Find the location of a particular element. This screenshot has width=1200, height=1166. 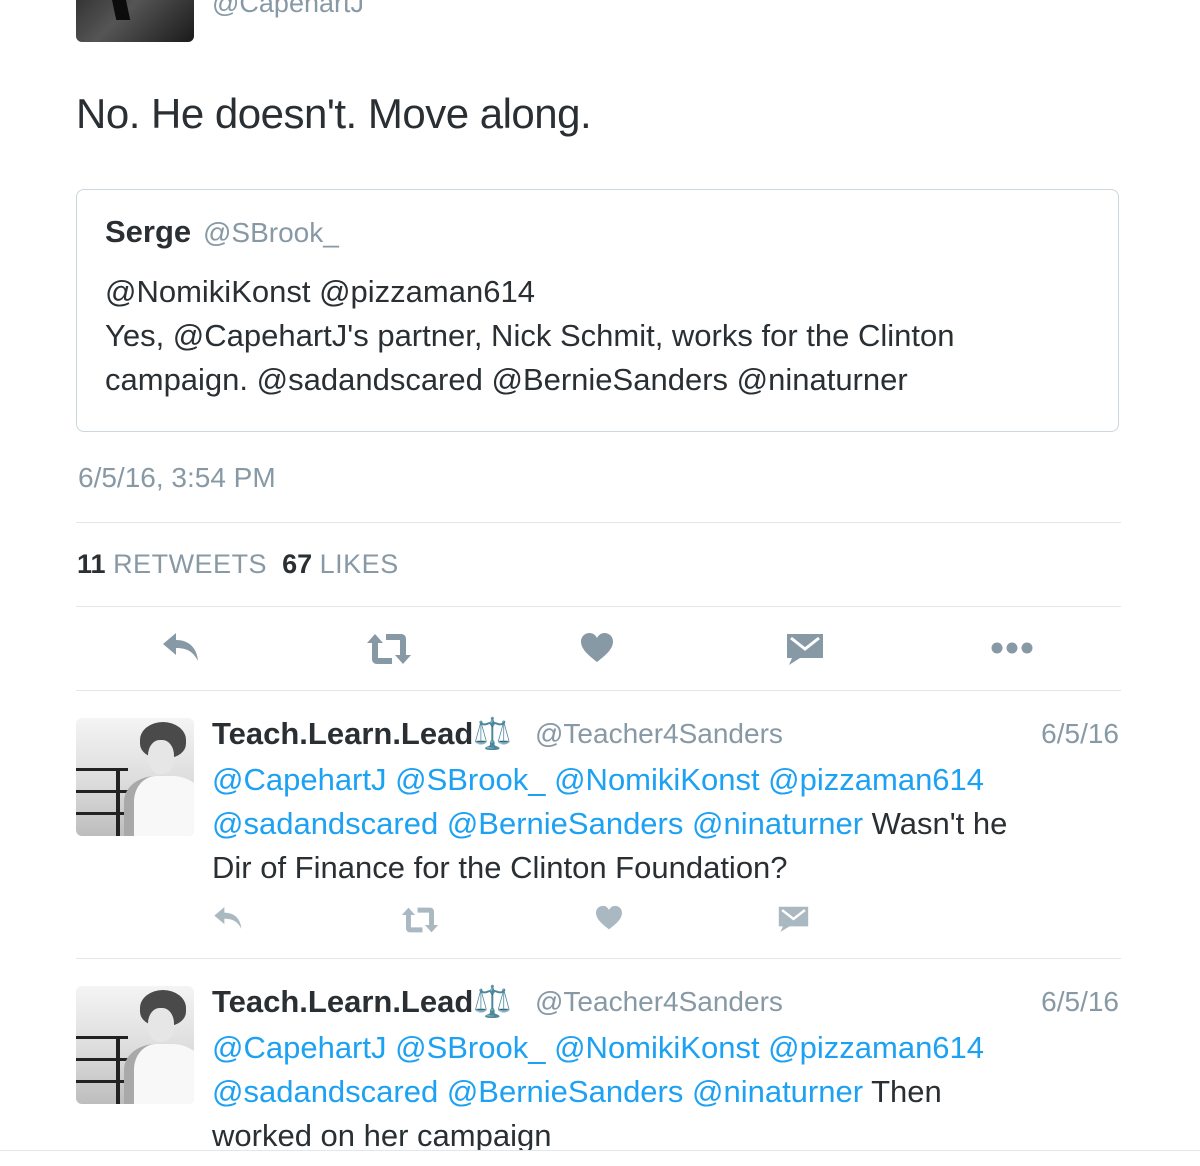

likes-count: 67 is located at coordinates (297, 564).